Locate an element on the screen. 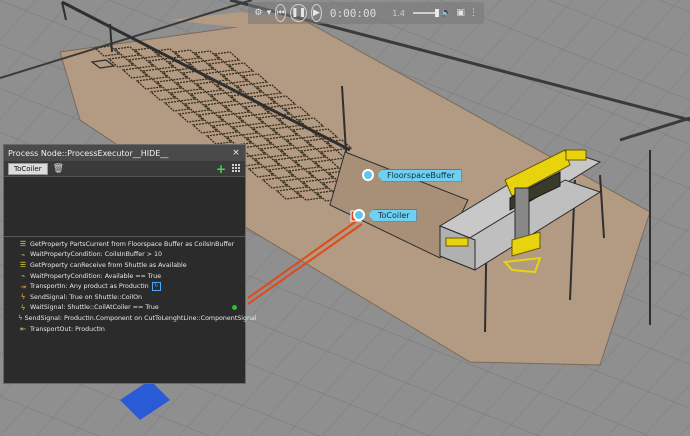 The height and width of the screenshot is (436, 690). playback-toolbar: ⚙ ▾ ⏮ ❚❚ ▶ 0:00:00 1.4 🔈 ▣ ⋮ is located at coordinates (366, 13).